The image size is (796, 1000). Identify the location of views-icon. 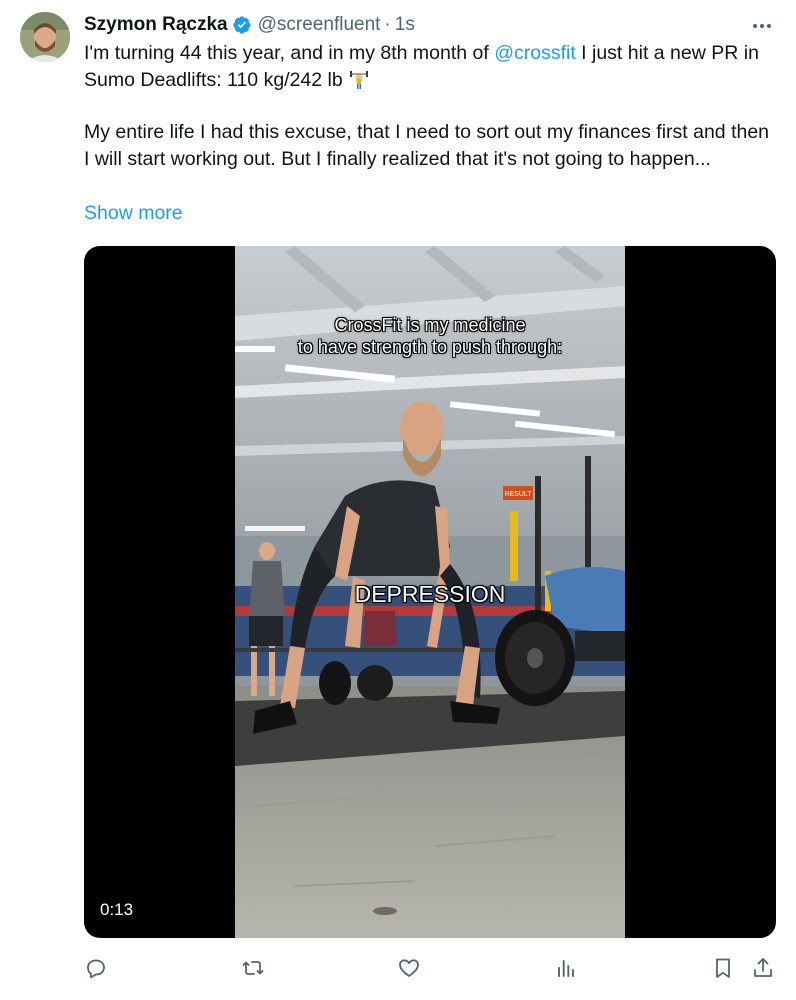
(566, 968).